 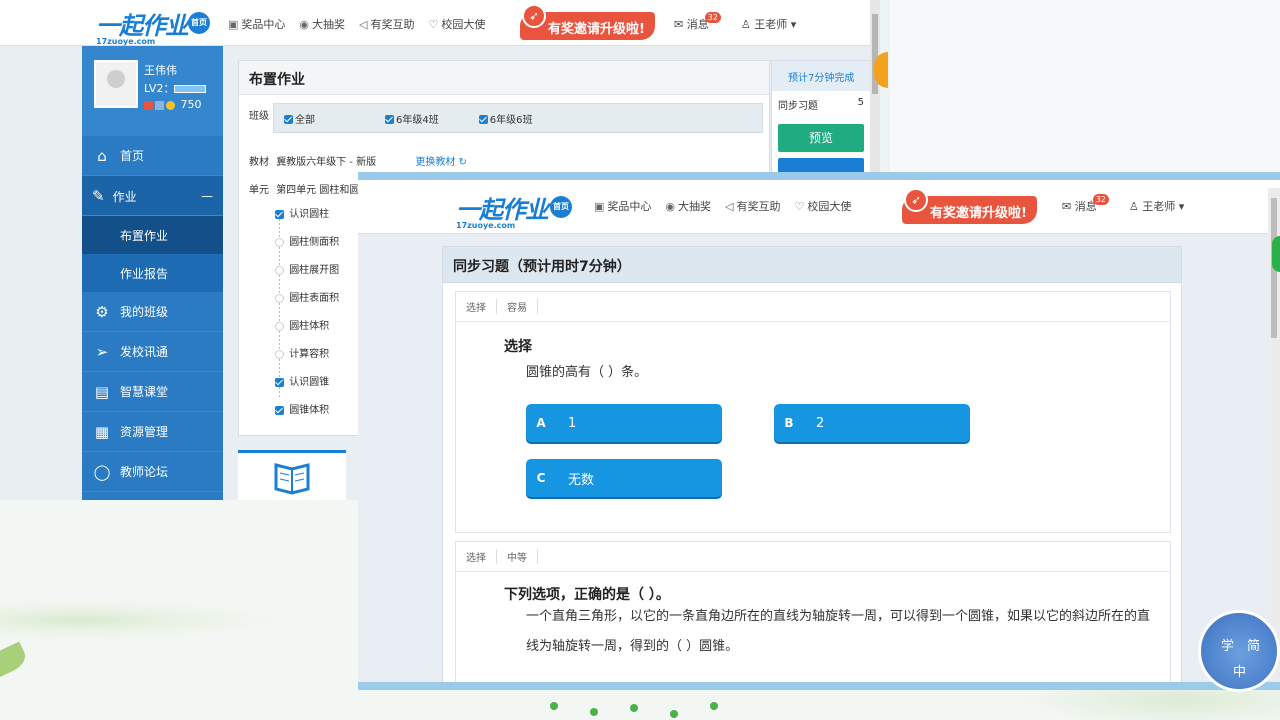 I want to click on class-option-all: 全部, so click(x=299, y=118).